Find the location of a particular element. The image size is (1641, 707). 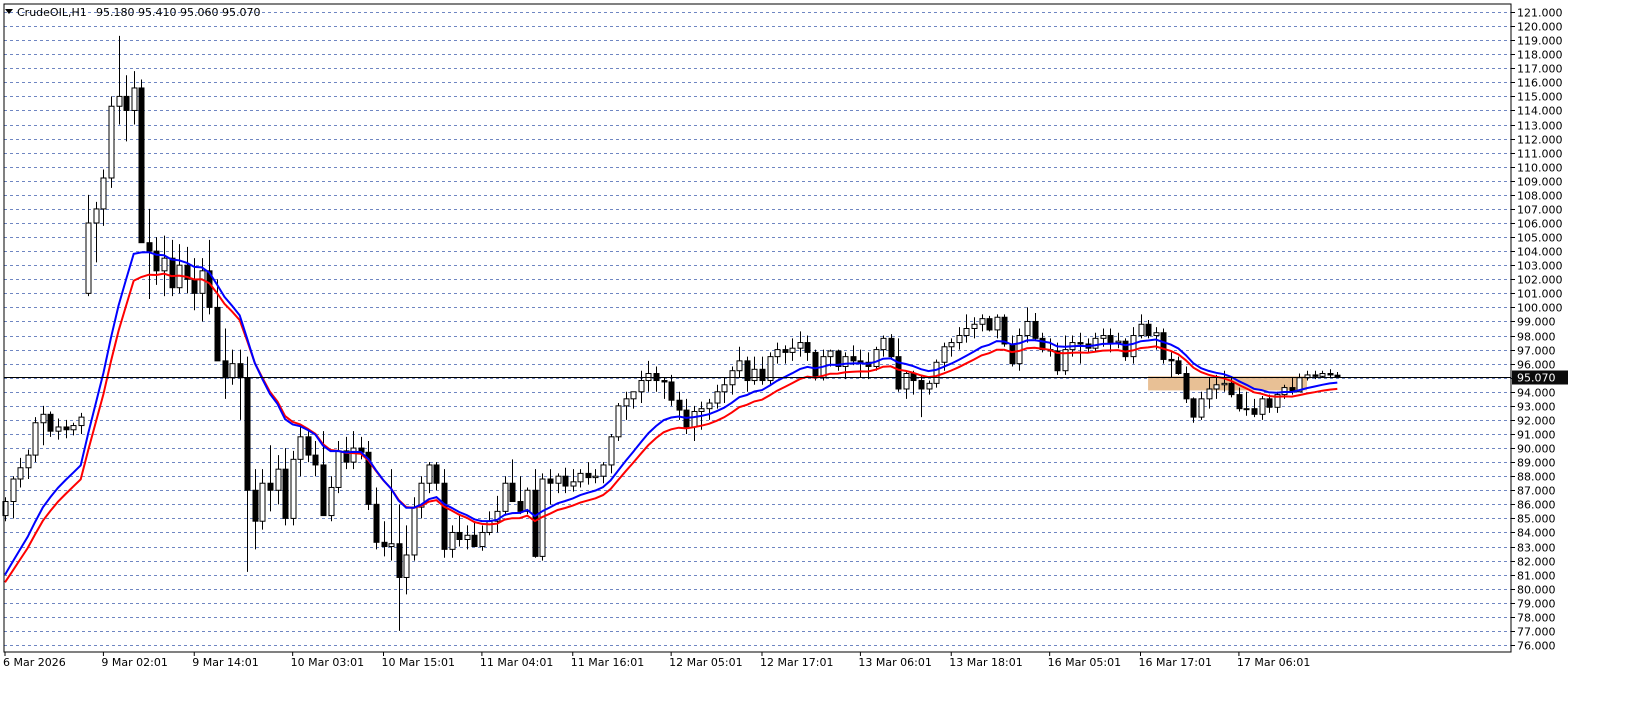

y-tick-label: 80.000 is located at coordinates (1536, 590).